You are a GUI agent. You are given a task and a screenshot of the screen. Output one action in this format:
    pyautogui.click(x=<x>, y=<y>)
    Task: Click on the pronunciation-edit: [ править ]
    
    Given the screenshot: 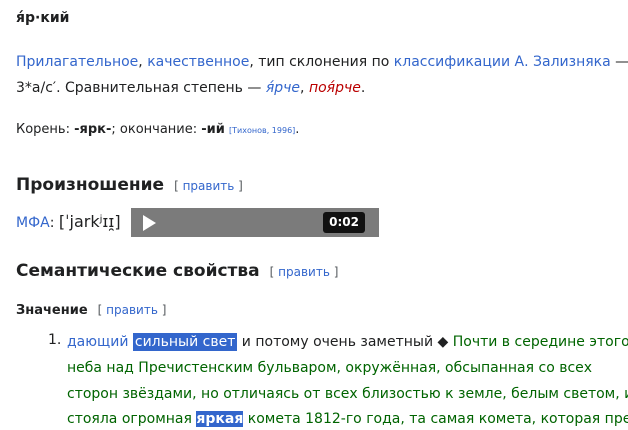 What is the action you would take?
    pyautogui.click(x=208, y=186)
    